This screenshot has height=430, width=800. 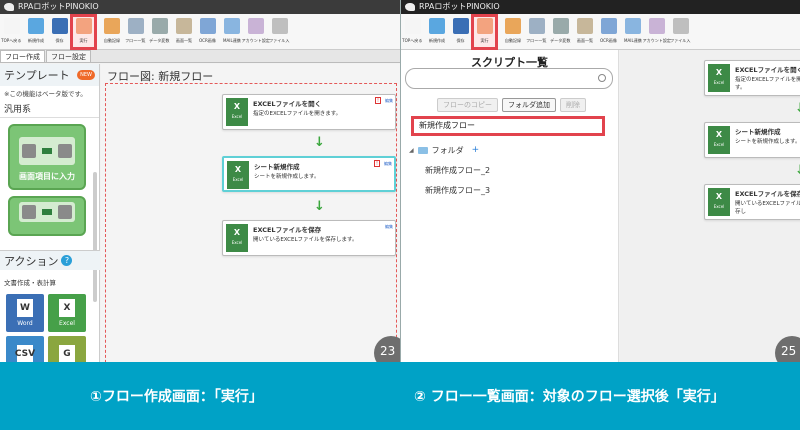 I want to click on help-icon: ?, so click(x=67, y=260).